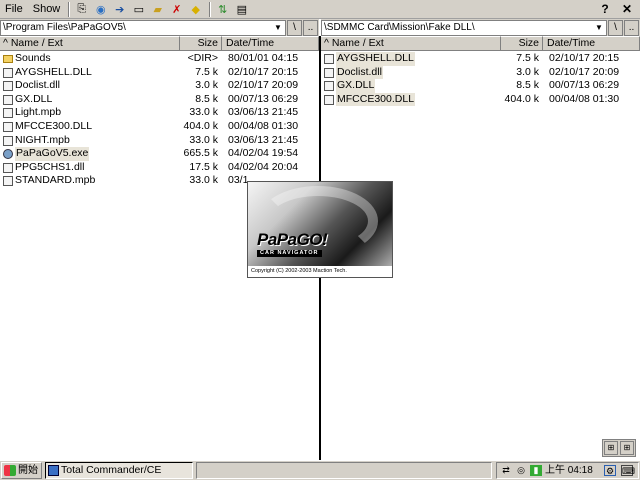 This screenshot has width=640, height=480. Describe the element at coordinates (605, 9) in the screenshot. I see `help-button: ?` at that location.